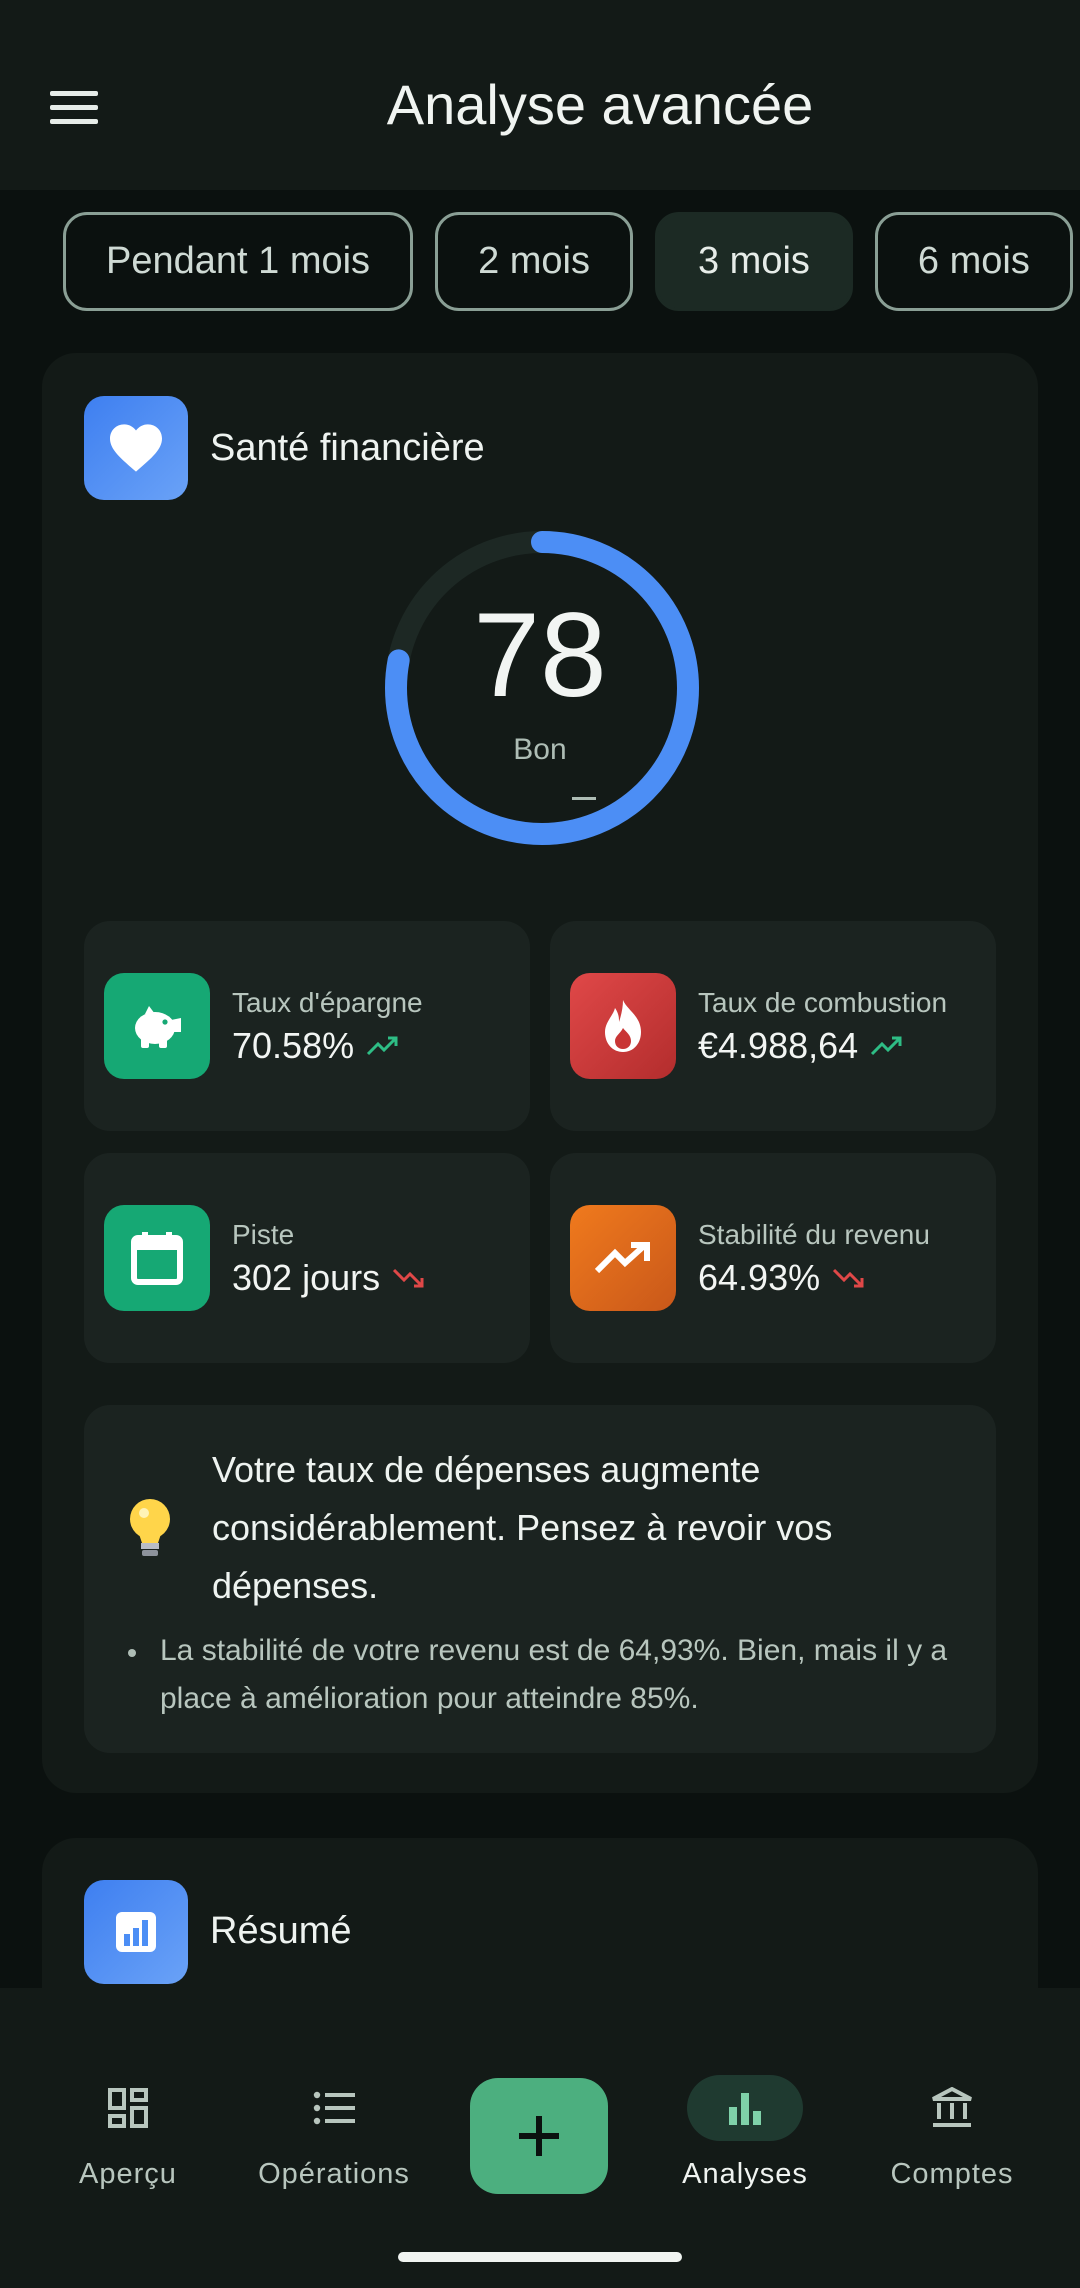 Image resolution: width=1080 pixels, height=2288 pixels. Describe the element at coordinates (973, 261) in the screenshot. I see `period-chip-6-months: 6 mois` at that location.